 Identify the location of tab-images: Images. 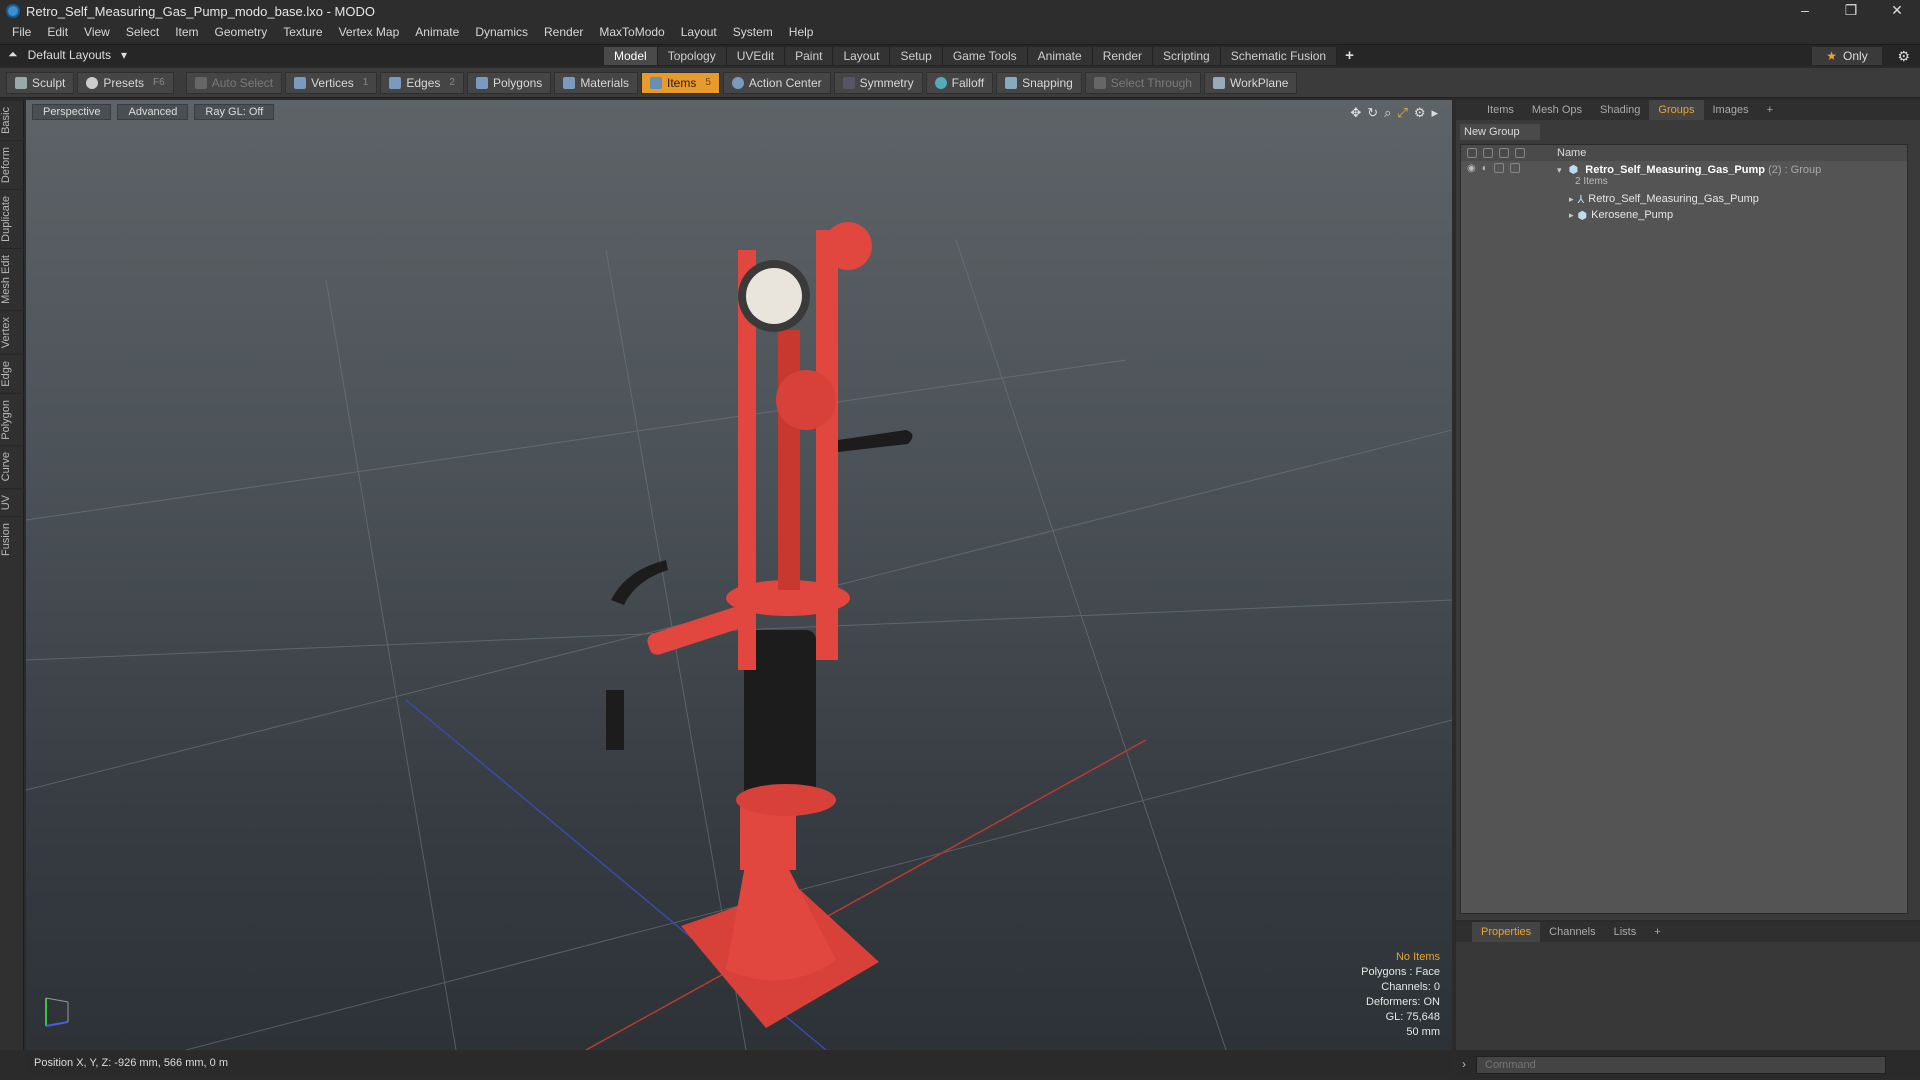
(1731, 110).